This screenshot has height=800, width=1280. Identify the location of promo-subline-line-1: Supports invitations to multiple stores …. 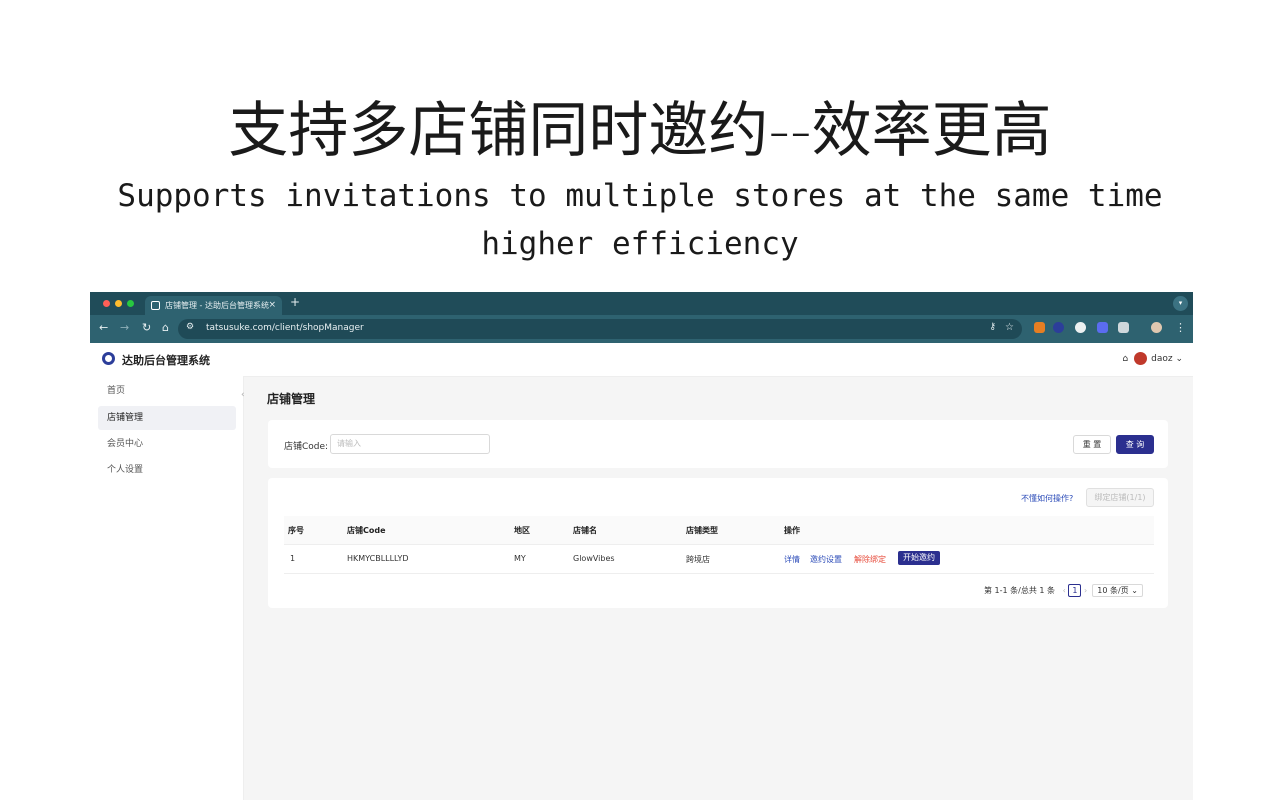
(640, 196).